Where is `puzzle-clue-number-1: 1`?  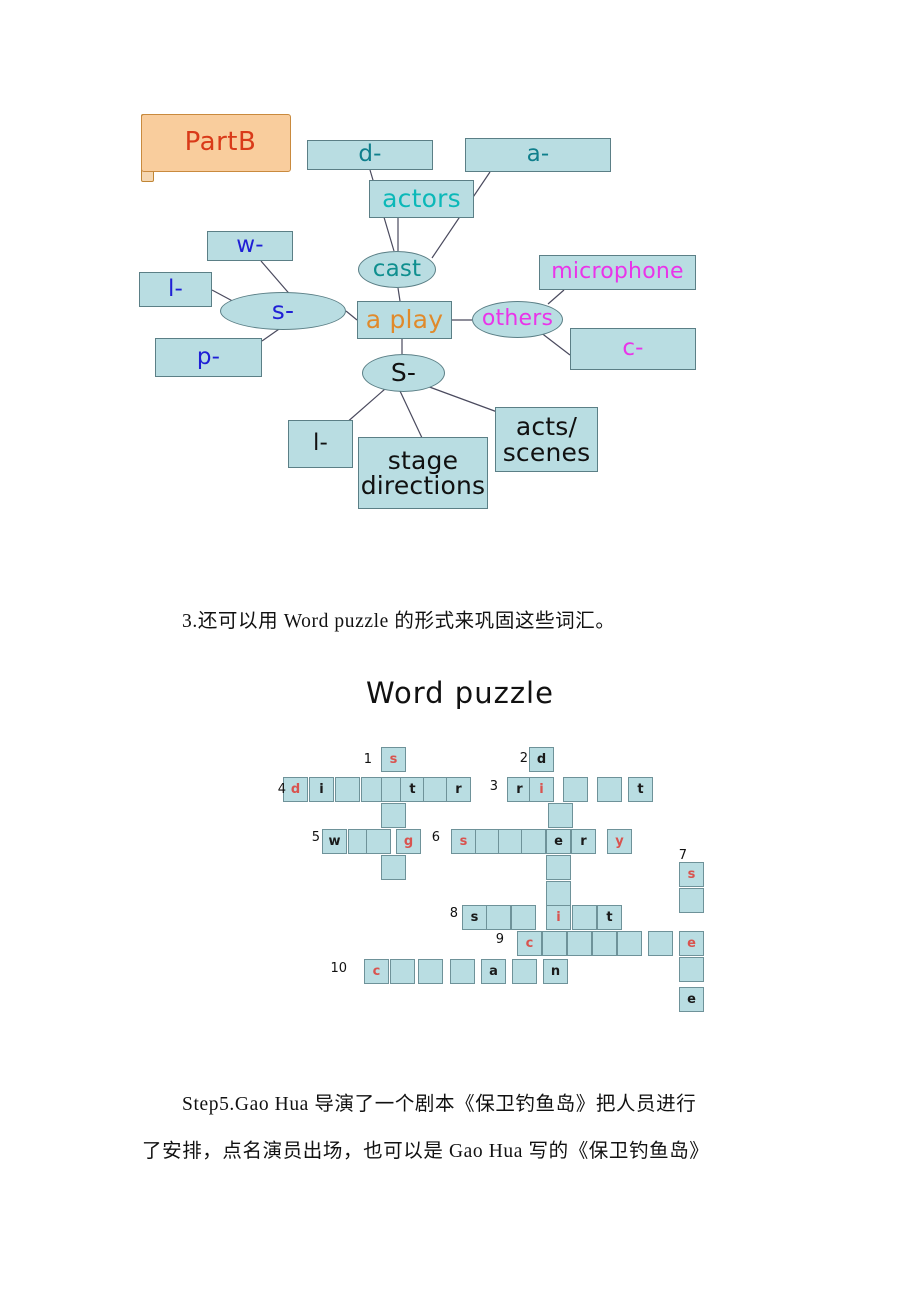
puzzle-clue-number-1: 1 is located at coordinates (367, 759).